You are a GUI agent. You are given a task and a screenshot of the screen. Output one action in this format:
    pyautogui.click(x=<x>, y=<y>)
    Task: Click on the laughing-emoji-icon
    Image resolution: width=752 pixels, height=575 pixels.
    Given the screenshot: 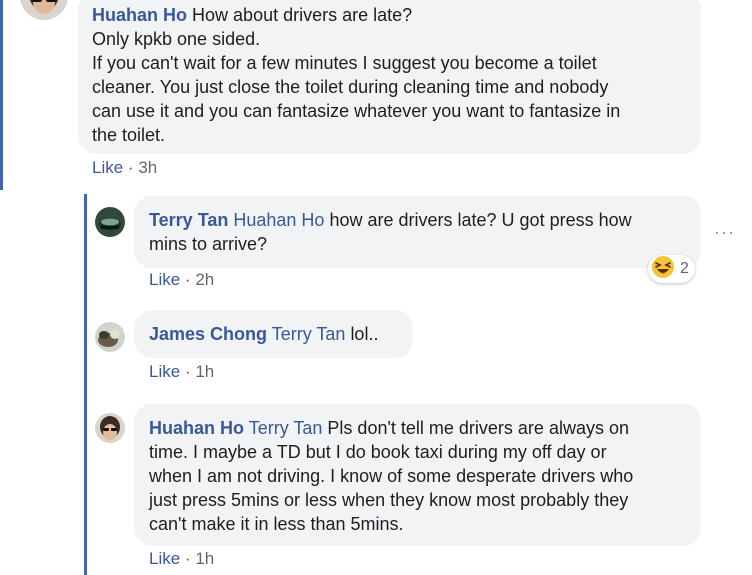 What is the action you would take?
    pyautogui.click(x=663, y=269)
    